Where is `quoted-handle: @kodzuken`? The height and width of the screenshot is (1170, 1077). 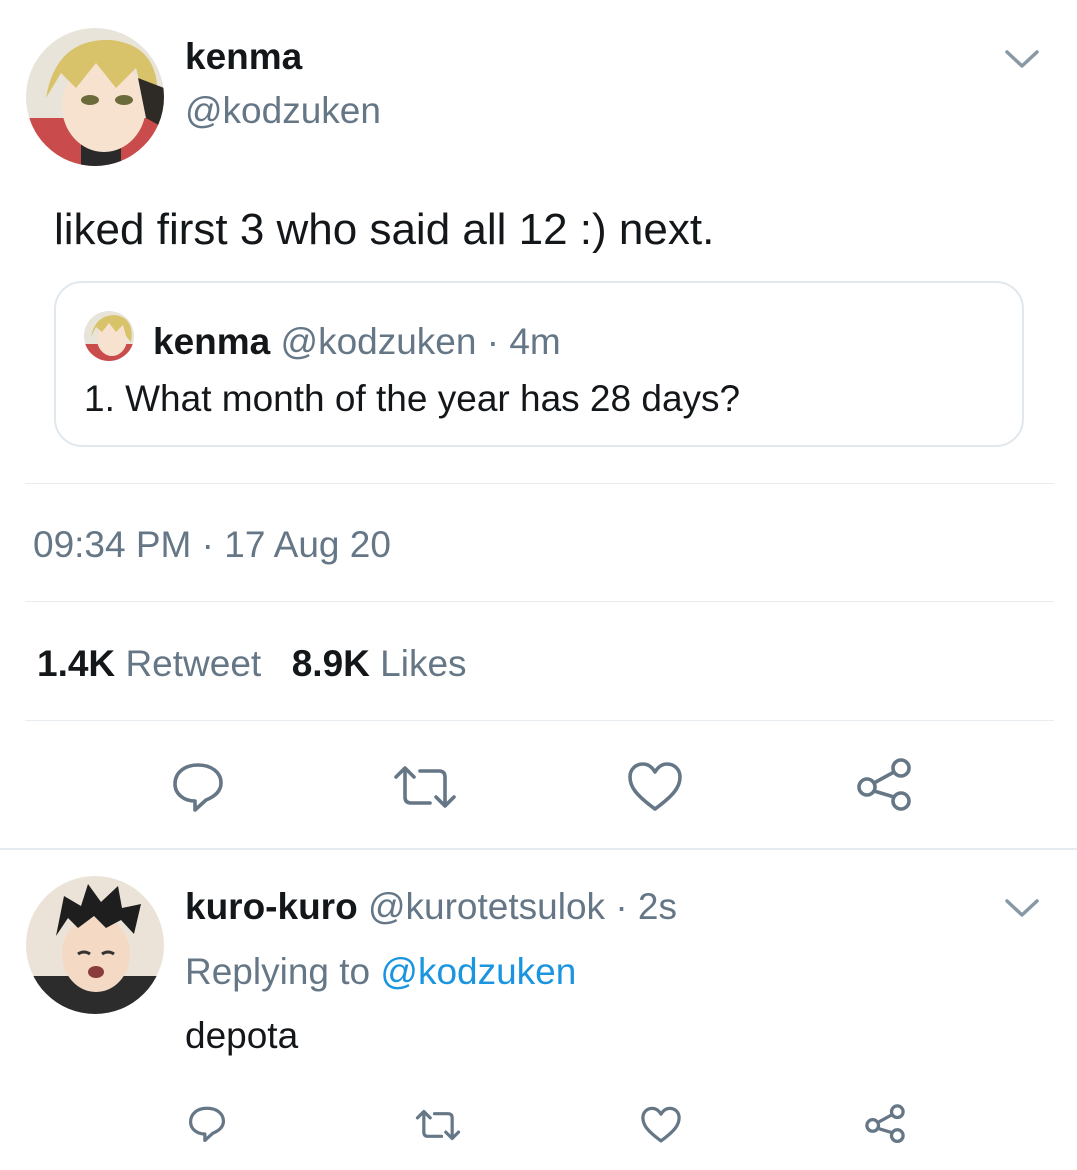 quoted-handle: @kodzuken is located at coordinates (378, 341).